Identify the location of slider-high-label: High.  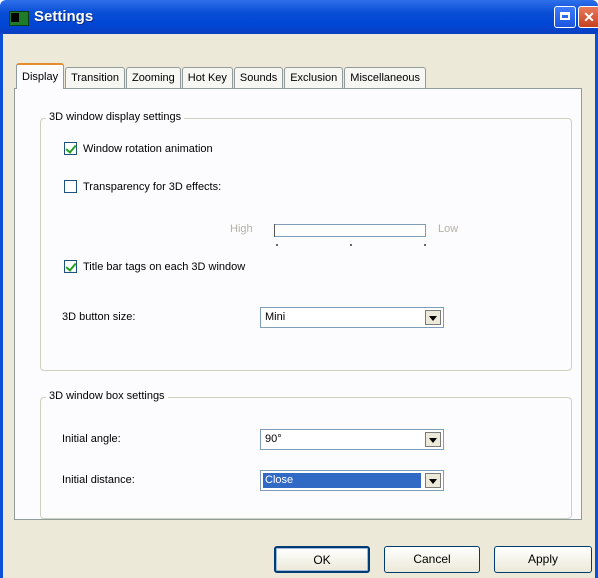
(241, 229).